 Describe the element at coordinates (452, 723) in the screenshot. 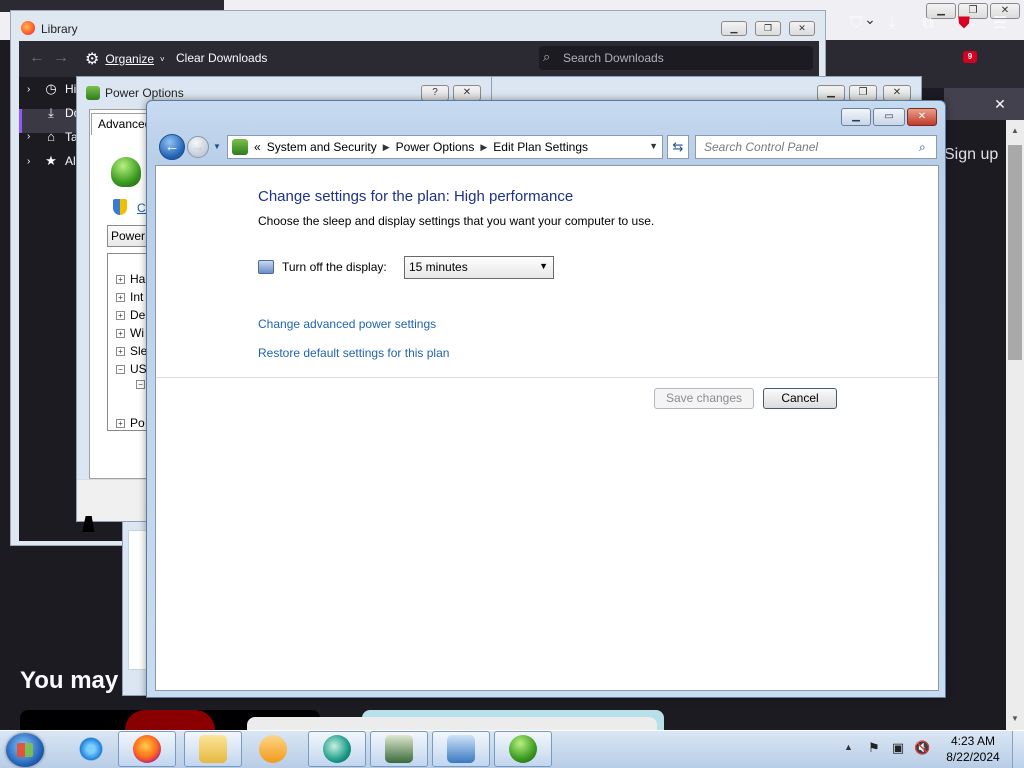

I see `recommendation-card-image` at that location.